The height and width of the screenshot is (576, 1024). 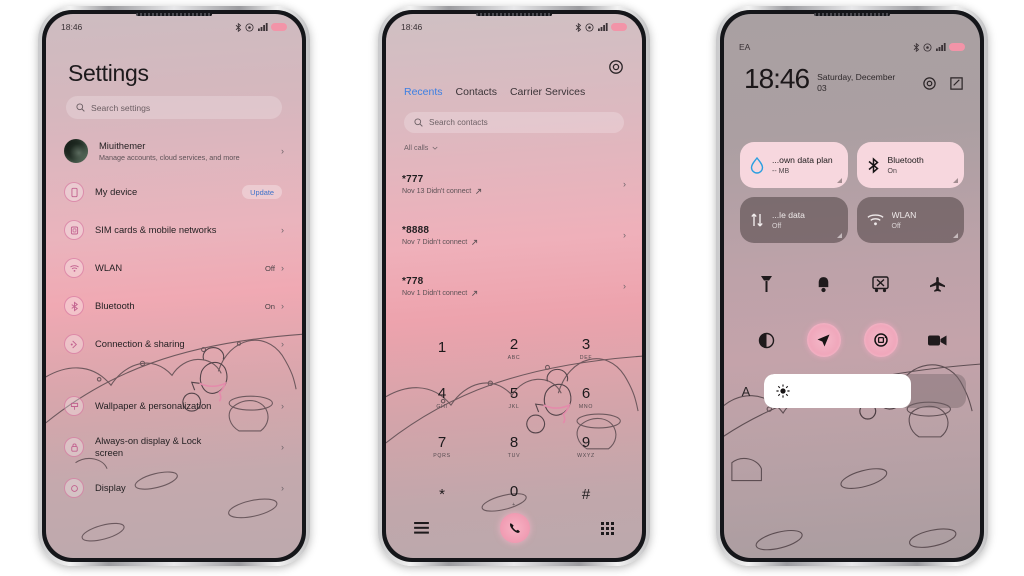 I want to click on airplane-icon, so click(x=937, y=284).